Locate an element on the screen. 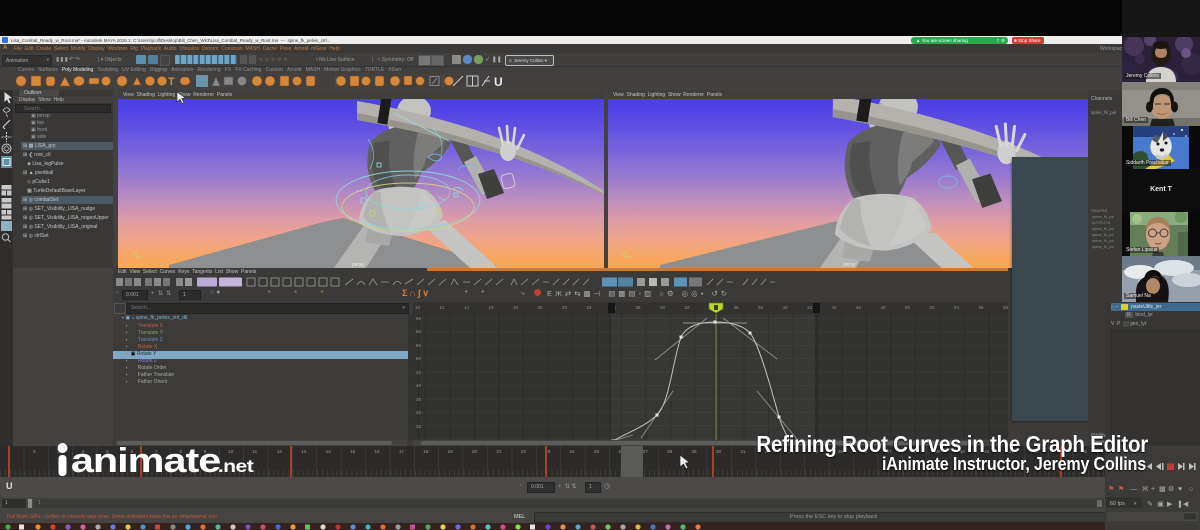  svg-text: 50 is located at coordinates (419, 358).